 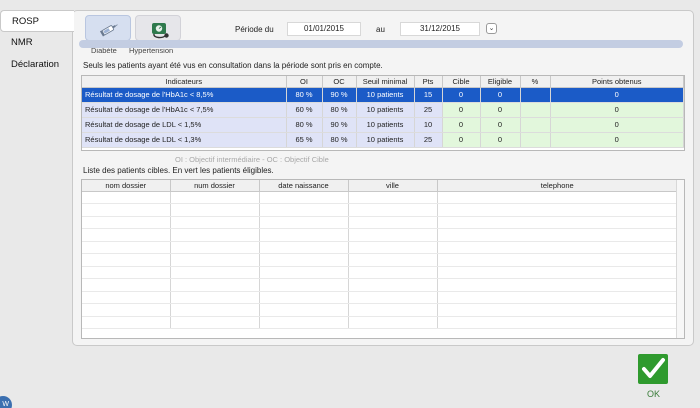 What do you see at coordinates (304, 140) in the screenshot?
I see `indicator-oi: 65 %` at bounding box center [304, 140].